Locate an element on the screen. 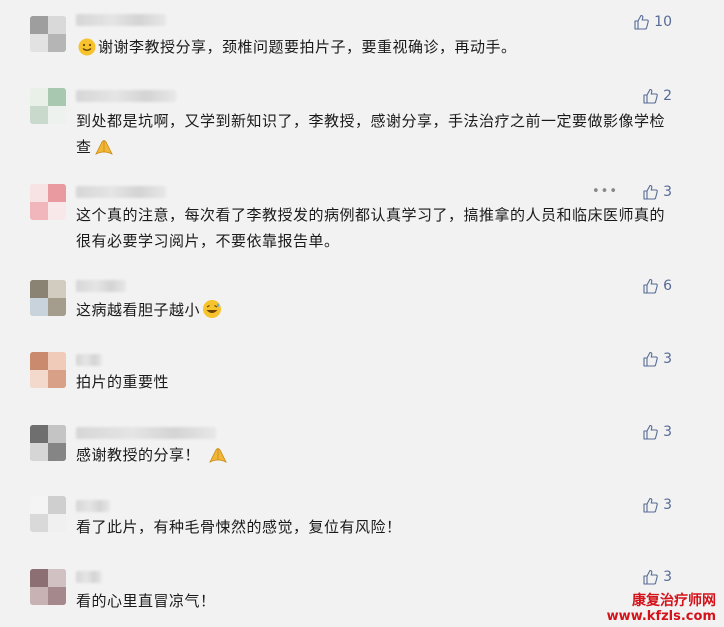  comment-item: 拍片的重要性 3 is located at coordinates (362, 377).